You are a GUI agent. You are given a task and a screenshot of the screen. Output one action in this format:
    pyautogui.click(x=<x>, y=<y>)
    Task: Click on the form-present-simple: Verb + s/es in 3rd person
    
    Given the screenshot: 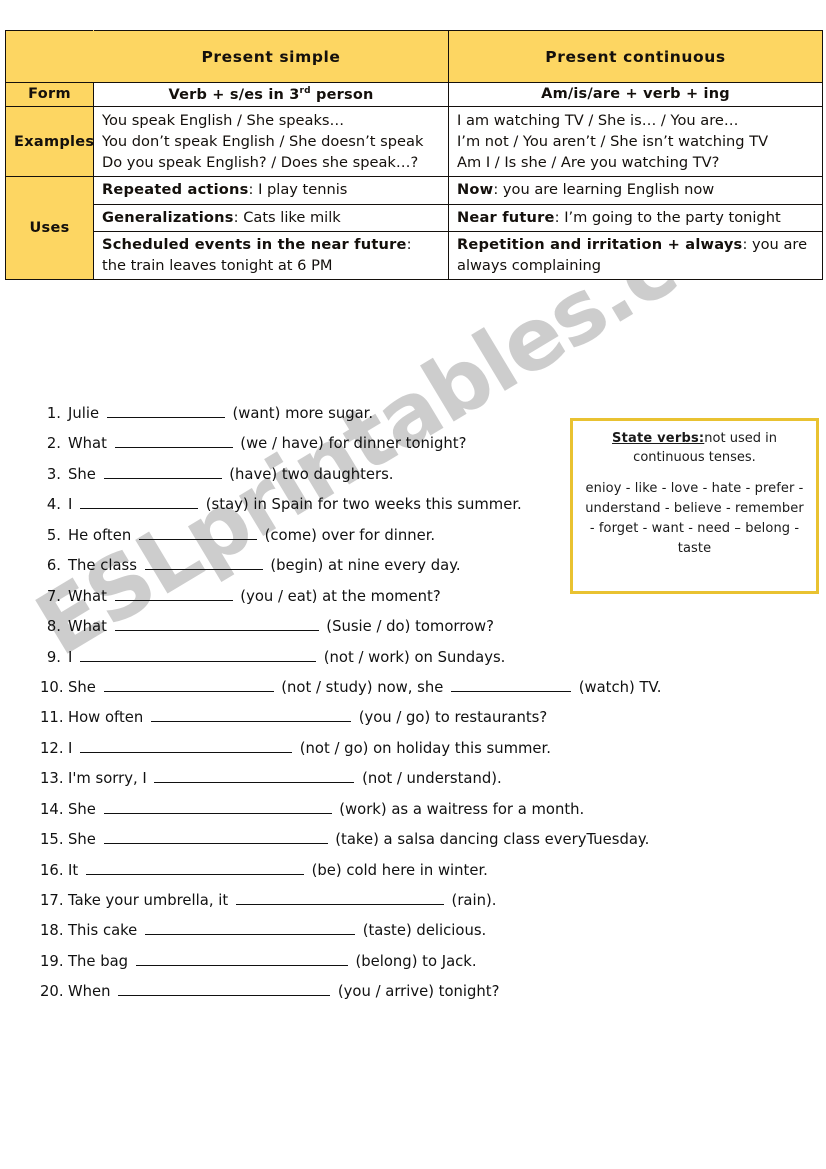 What is the action you would take?
    pyautogui.click(x=271, y=94)
    